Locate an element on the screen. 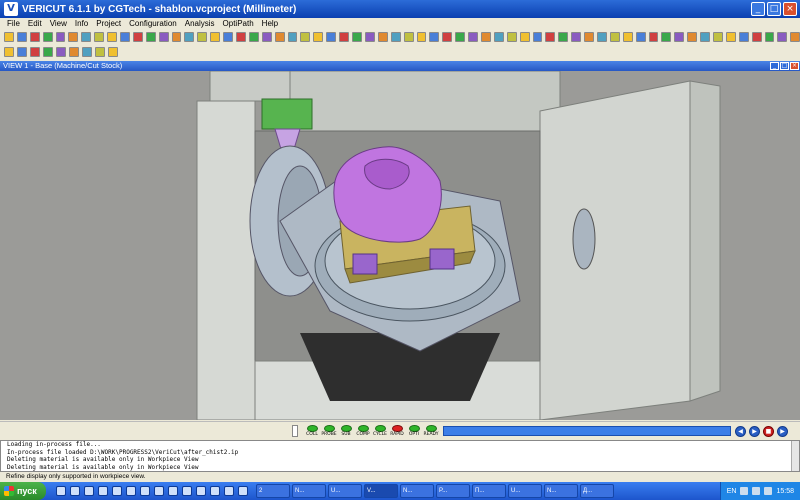  menu-optipath: OptiPath is located at coordinates (238, 23).